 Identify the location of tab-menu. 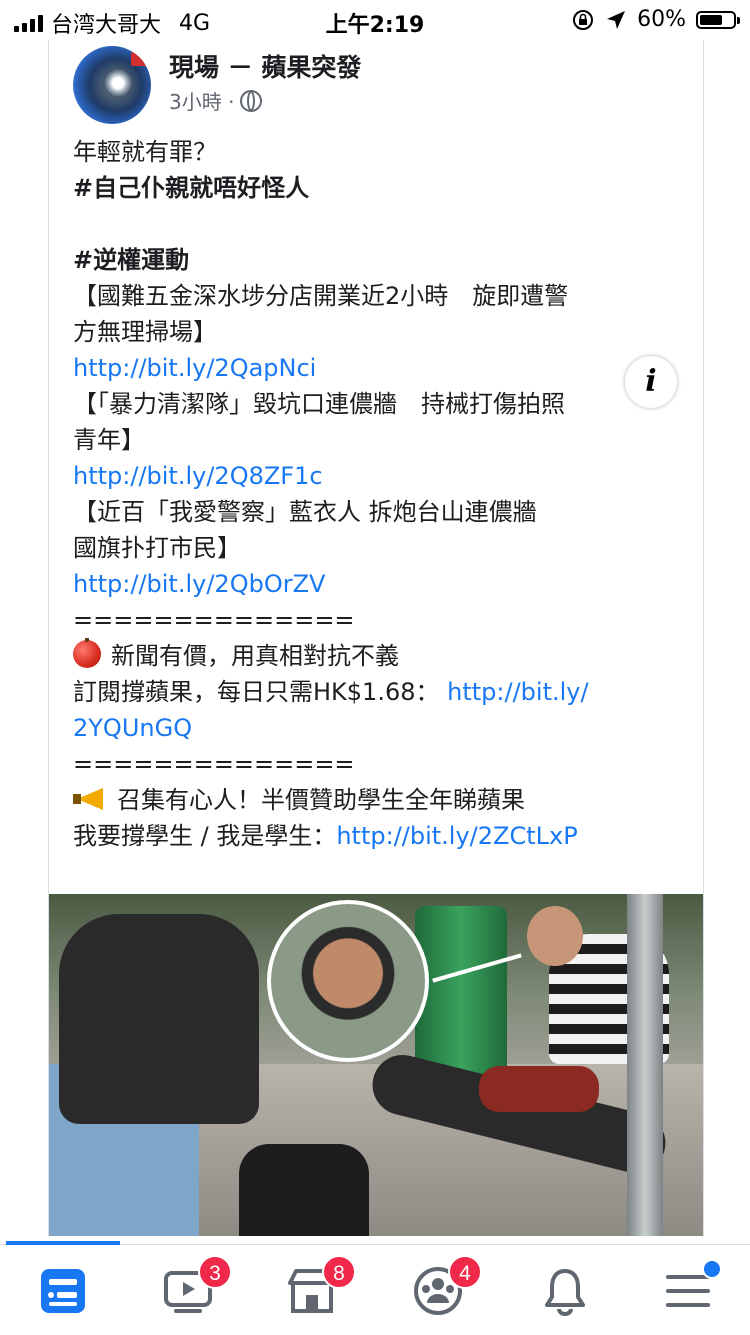
(691, 1288).